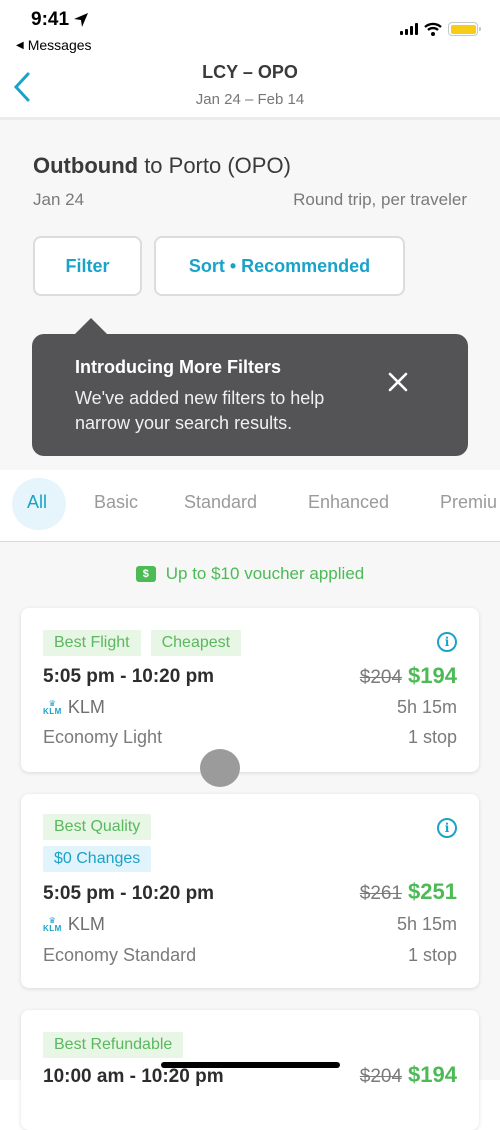 This screenshot has width=500, height=1130. What do you see at coordinates (348, 502) in the screenshot?
I see `tab-enhanced: Enhanced` at bounding box center [348, 502].